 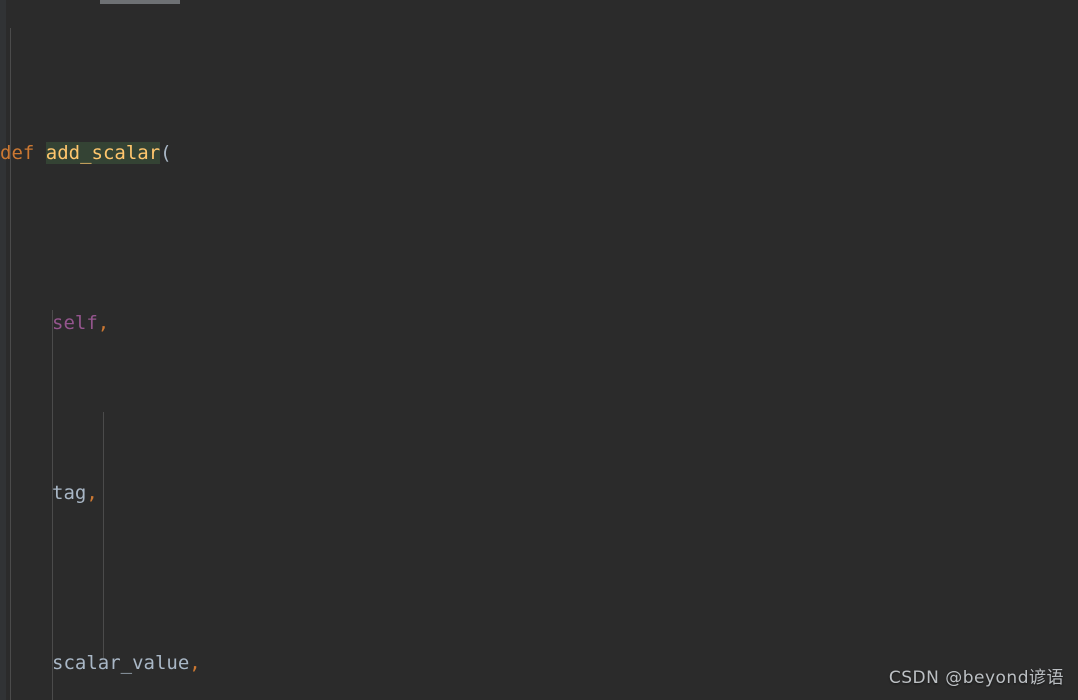 What do you see at coordinates (474, 663) in the screenshot?
I see `code-line-param-scalar-value: scalar_value,` at bounding box center [474, 663].